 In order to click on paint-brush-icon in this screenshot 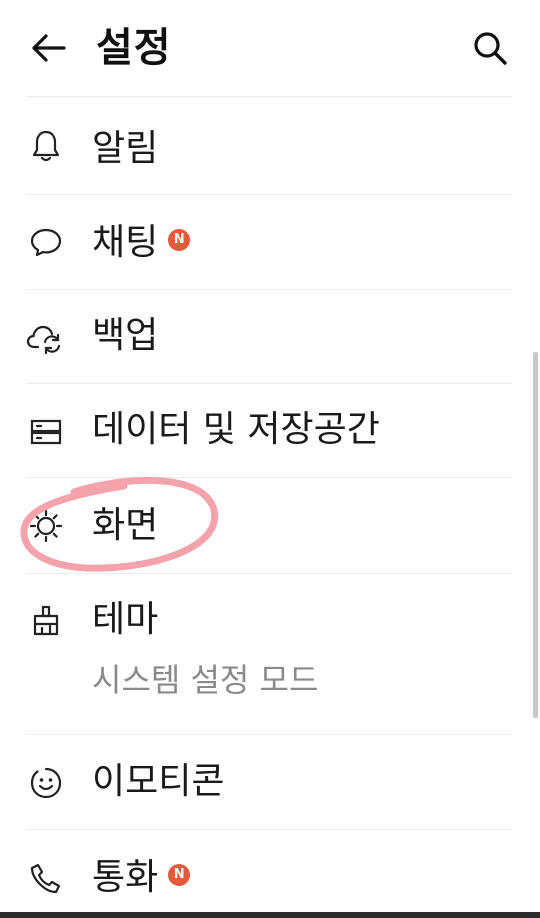, I will do `click(46, 621)`.